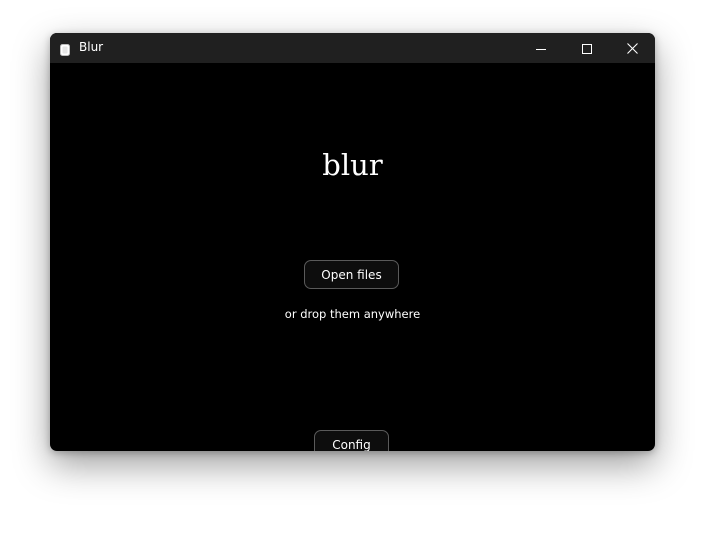 This screenshot has width=704, height=533. What do you see at coordinates (352, 165) in the screenshot?
I see `app-title: blur` at bounding box center [352, 165].